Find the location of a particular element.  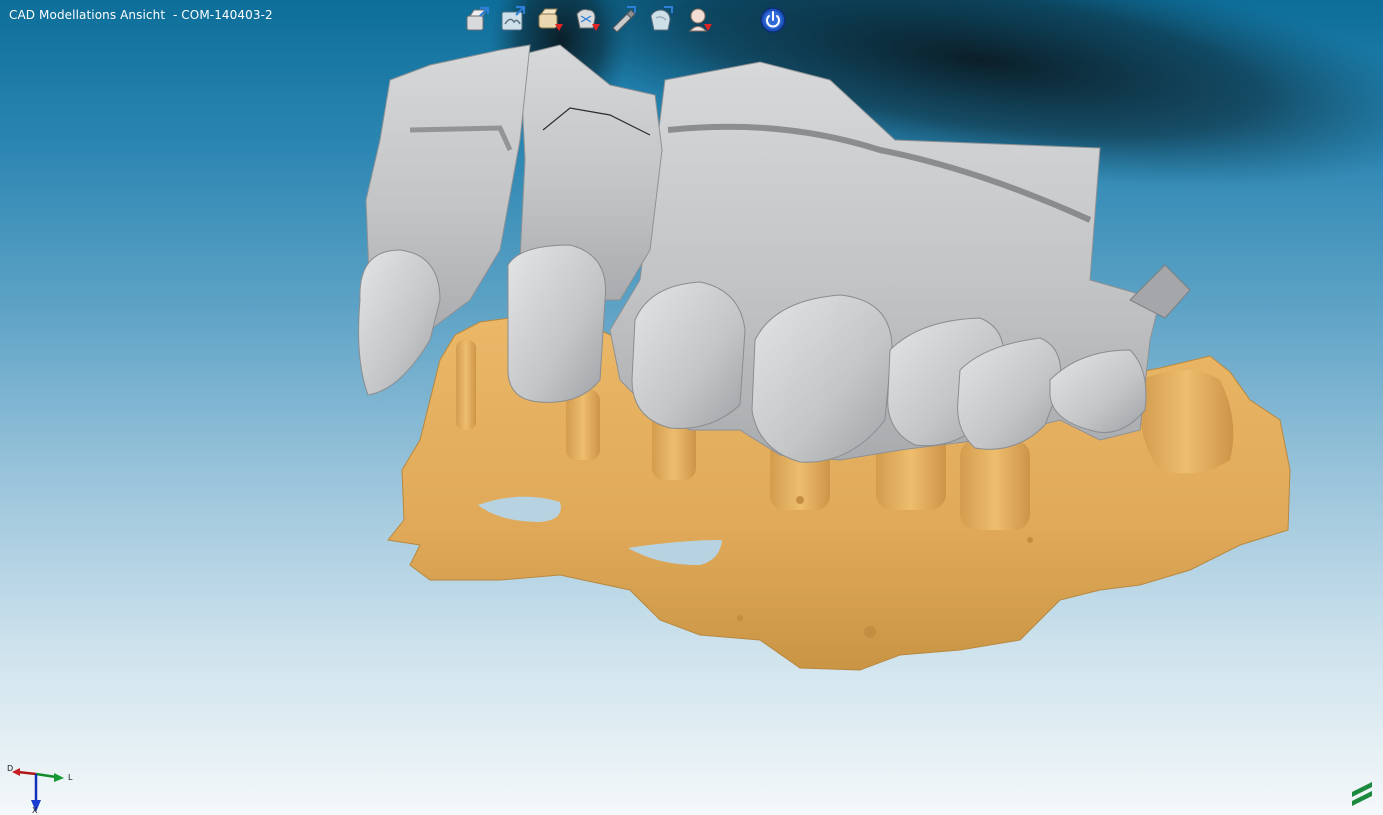

remove-crown-icon is located at coordinates (588, 20).